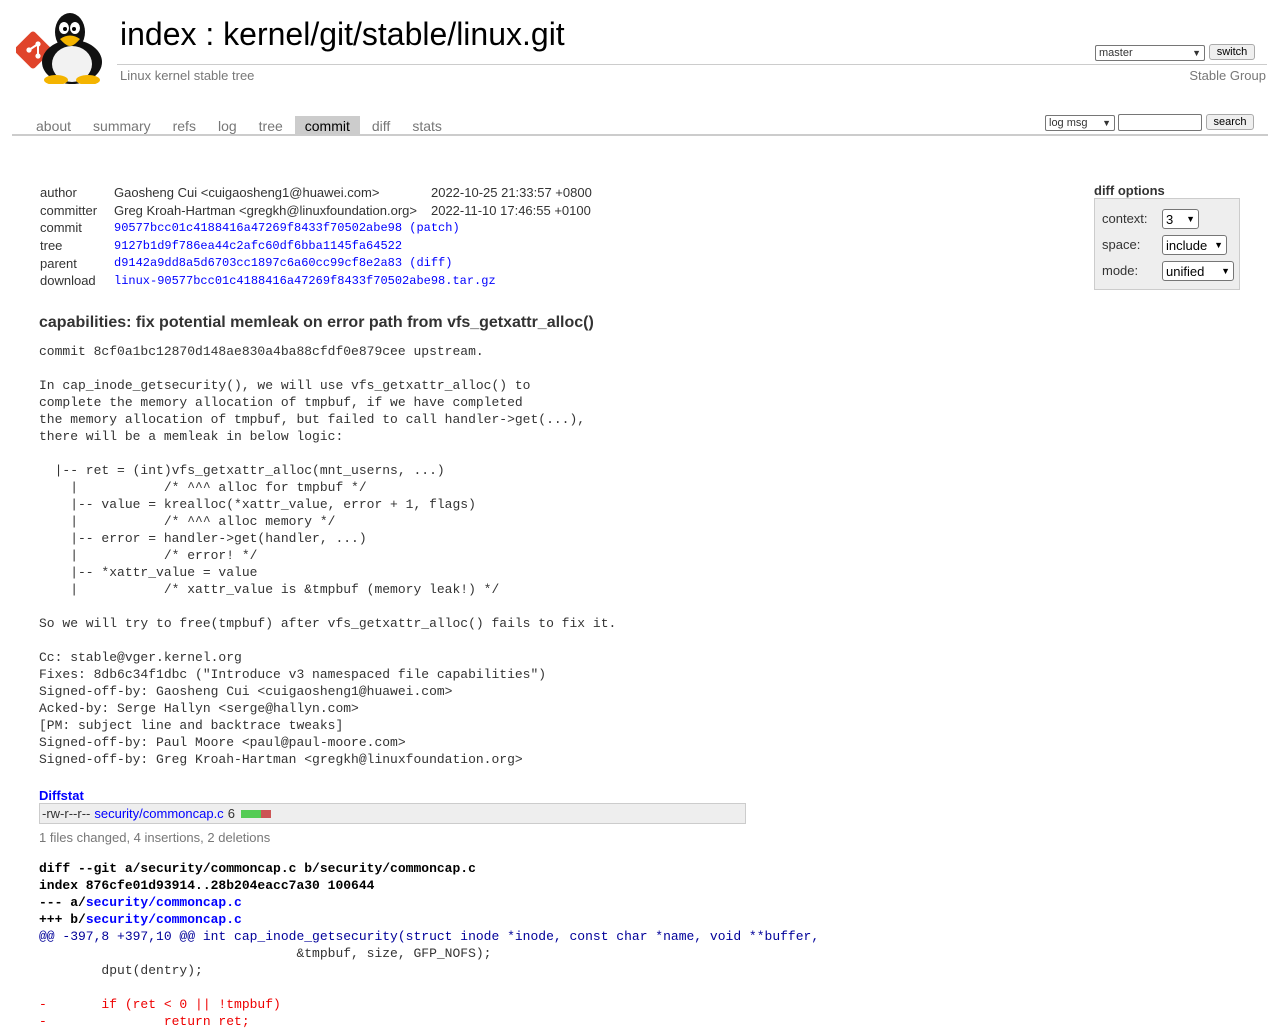 The width and height of the screenshot is (1280, 1030). I want to click on commit-label: commit, so click(61, 228).